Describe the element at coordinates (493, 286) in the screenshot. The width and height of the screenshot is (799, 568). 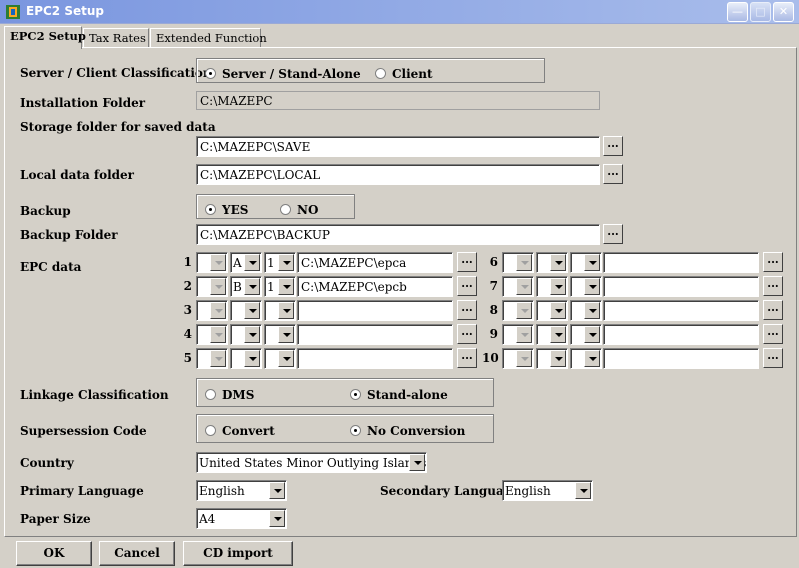
I see `epc-row-number: 7` at that location.